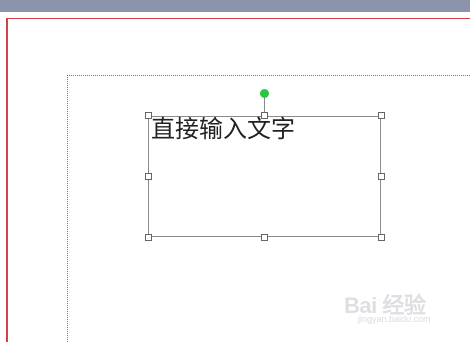 The width and height of the screenshot is (470, 342). Describe the element at coordinates (238, 18) in the screenshot. I see `page-border-top` at that location.